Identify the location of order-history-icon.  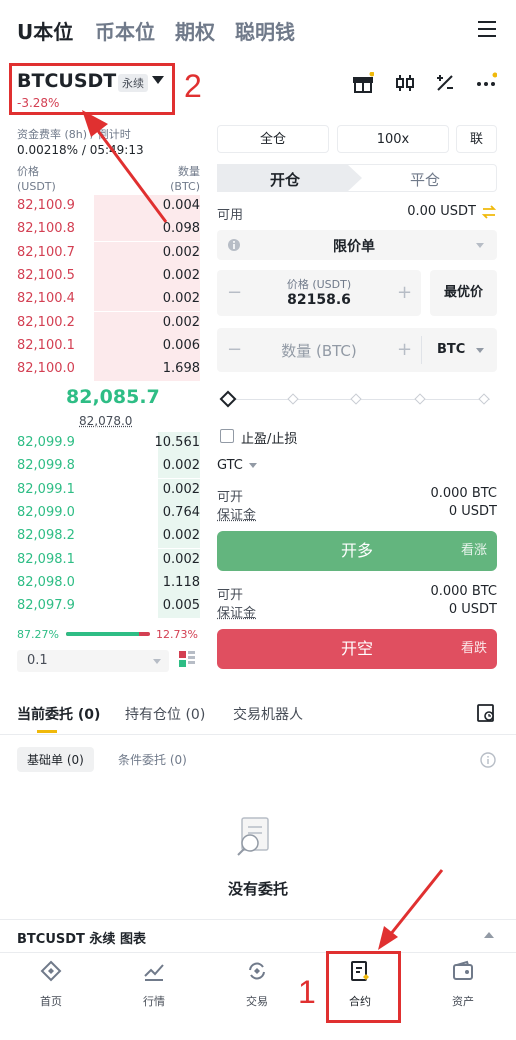
(486, 713).